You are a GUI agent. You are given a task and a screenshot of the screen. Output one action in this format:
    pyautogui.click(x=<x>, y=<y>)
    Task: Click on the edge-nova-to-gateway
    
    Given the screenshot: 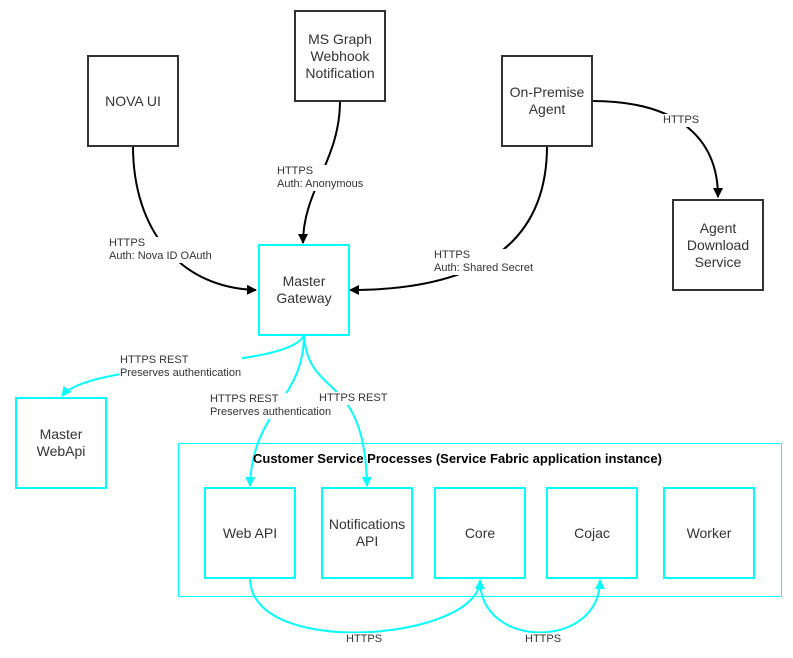 What is the action you would take?
    pyautogui.click(x=194, y=220)
    